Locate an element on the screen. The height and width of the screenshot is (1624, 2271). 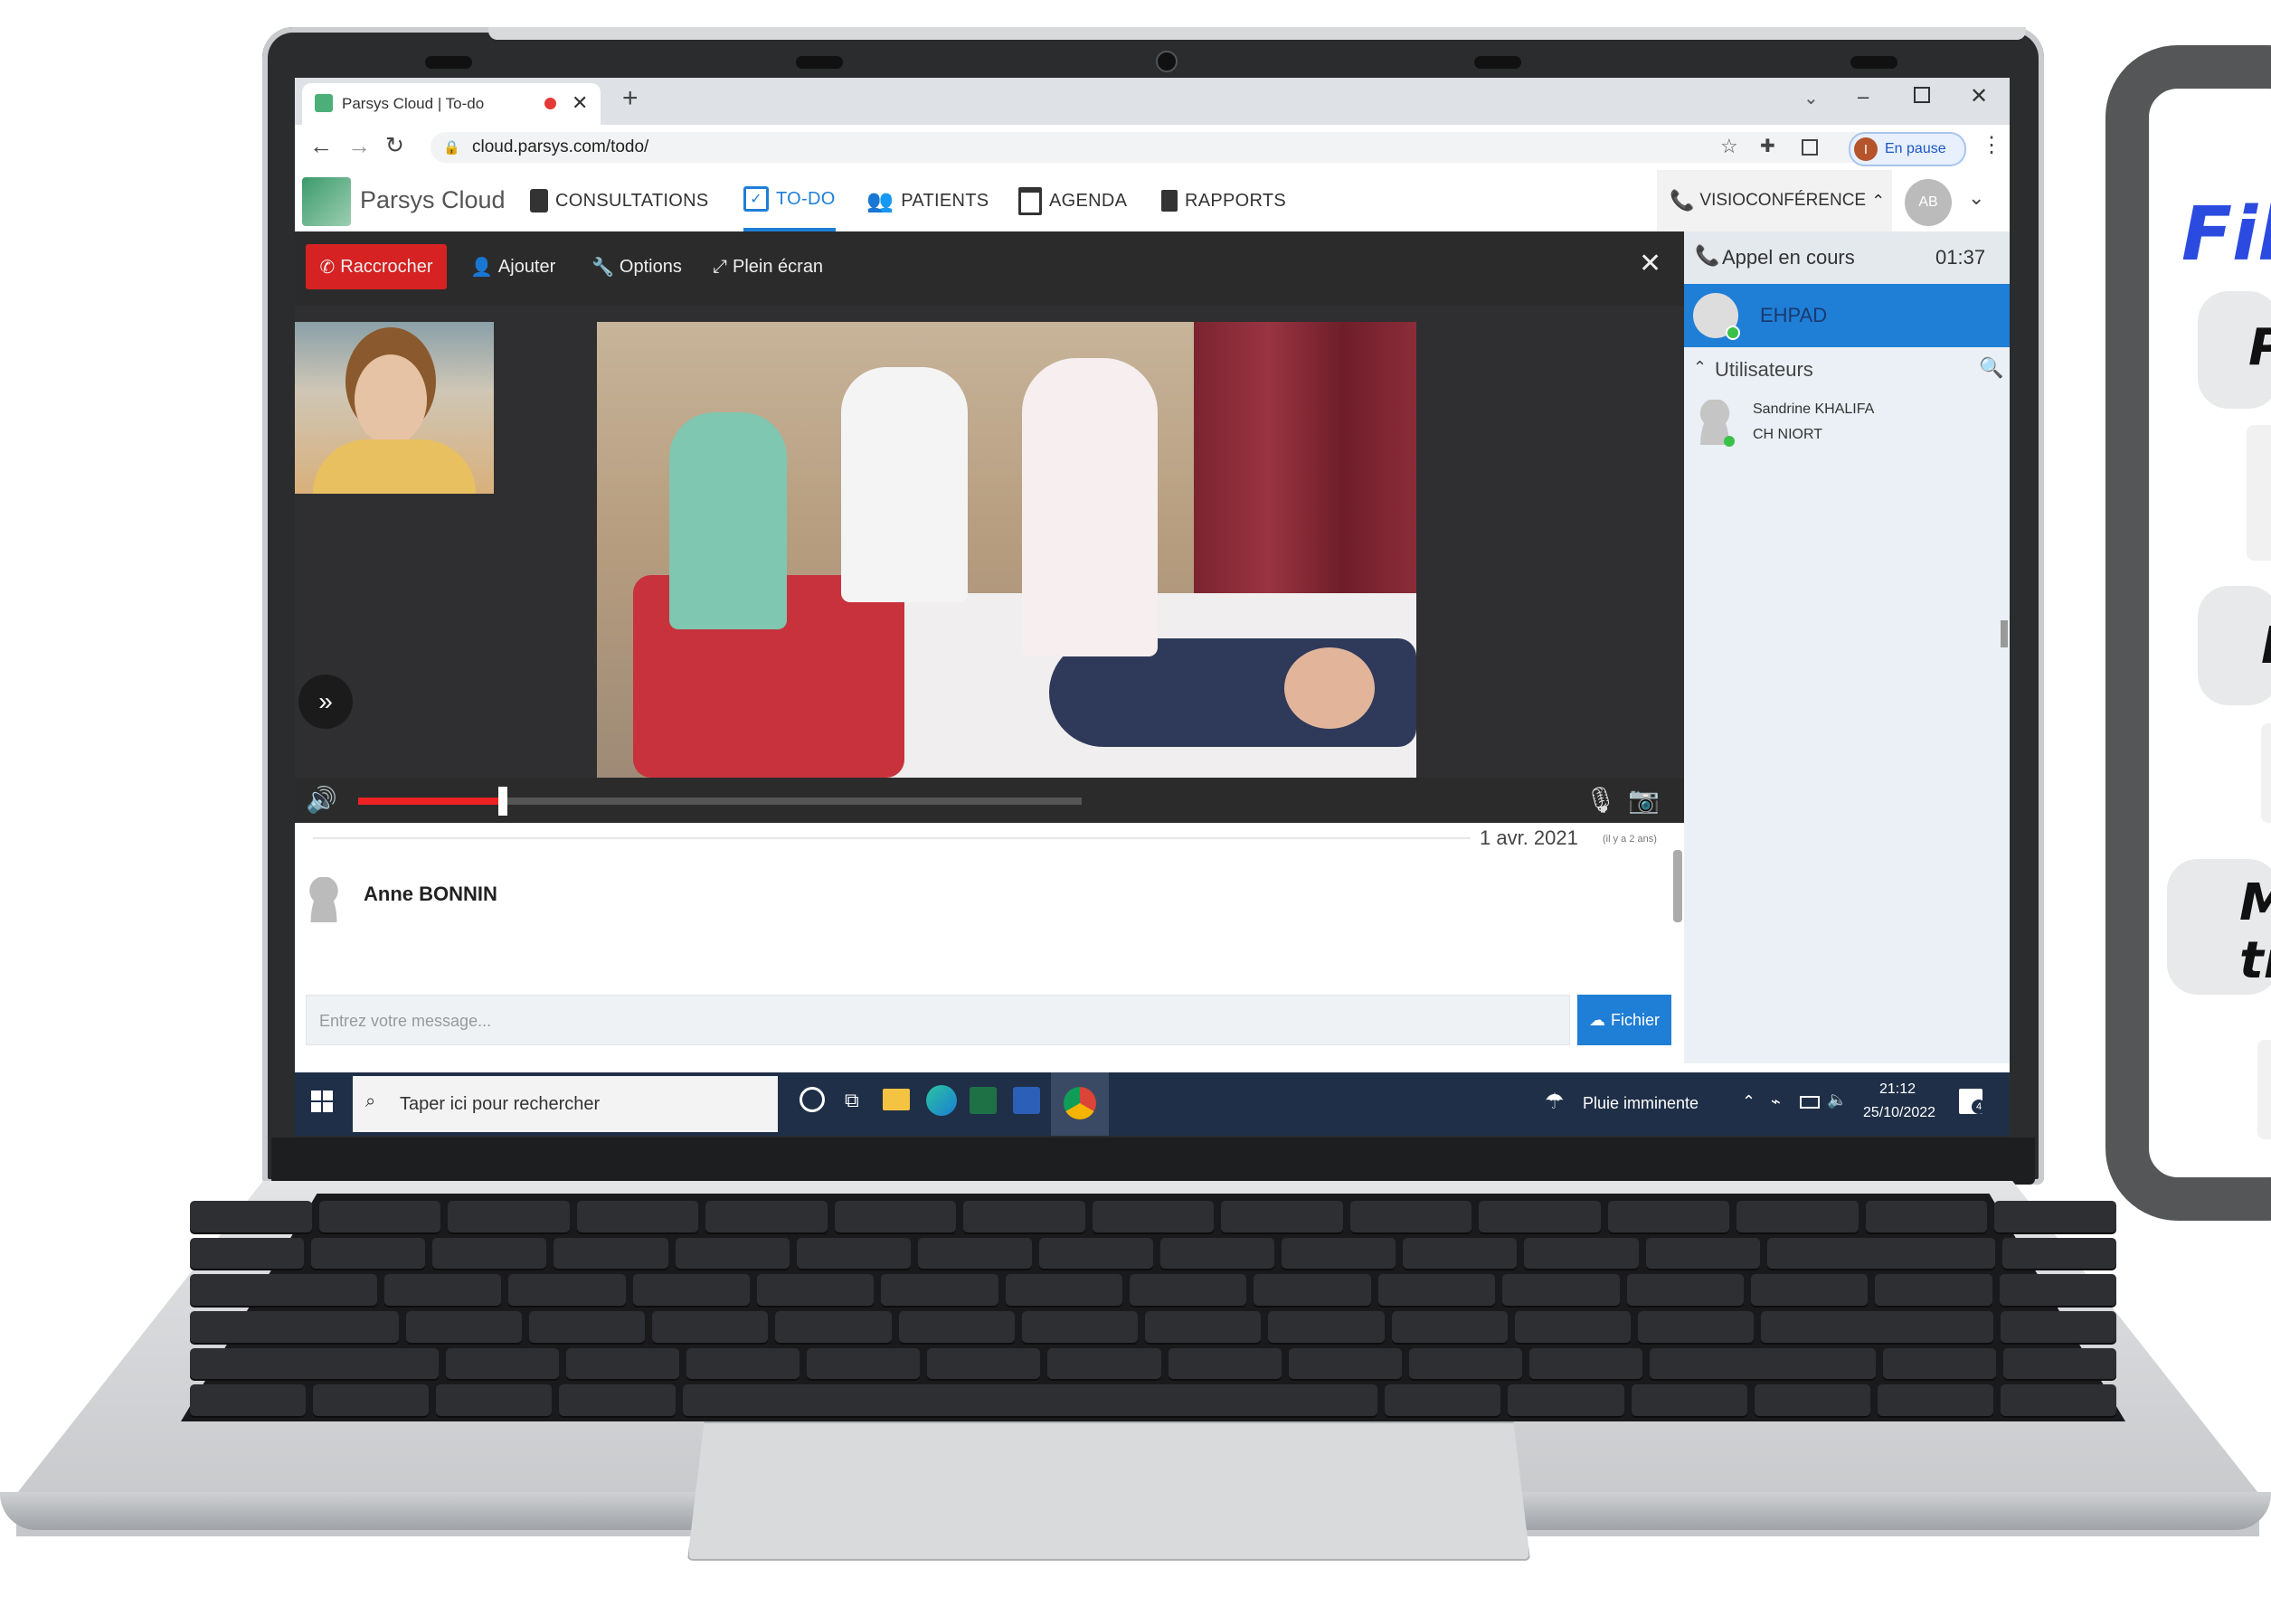
laptop-top-strip is located at coordinates (1257, 34).